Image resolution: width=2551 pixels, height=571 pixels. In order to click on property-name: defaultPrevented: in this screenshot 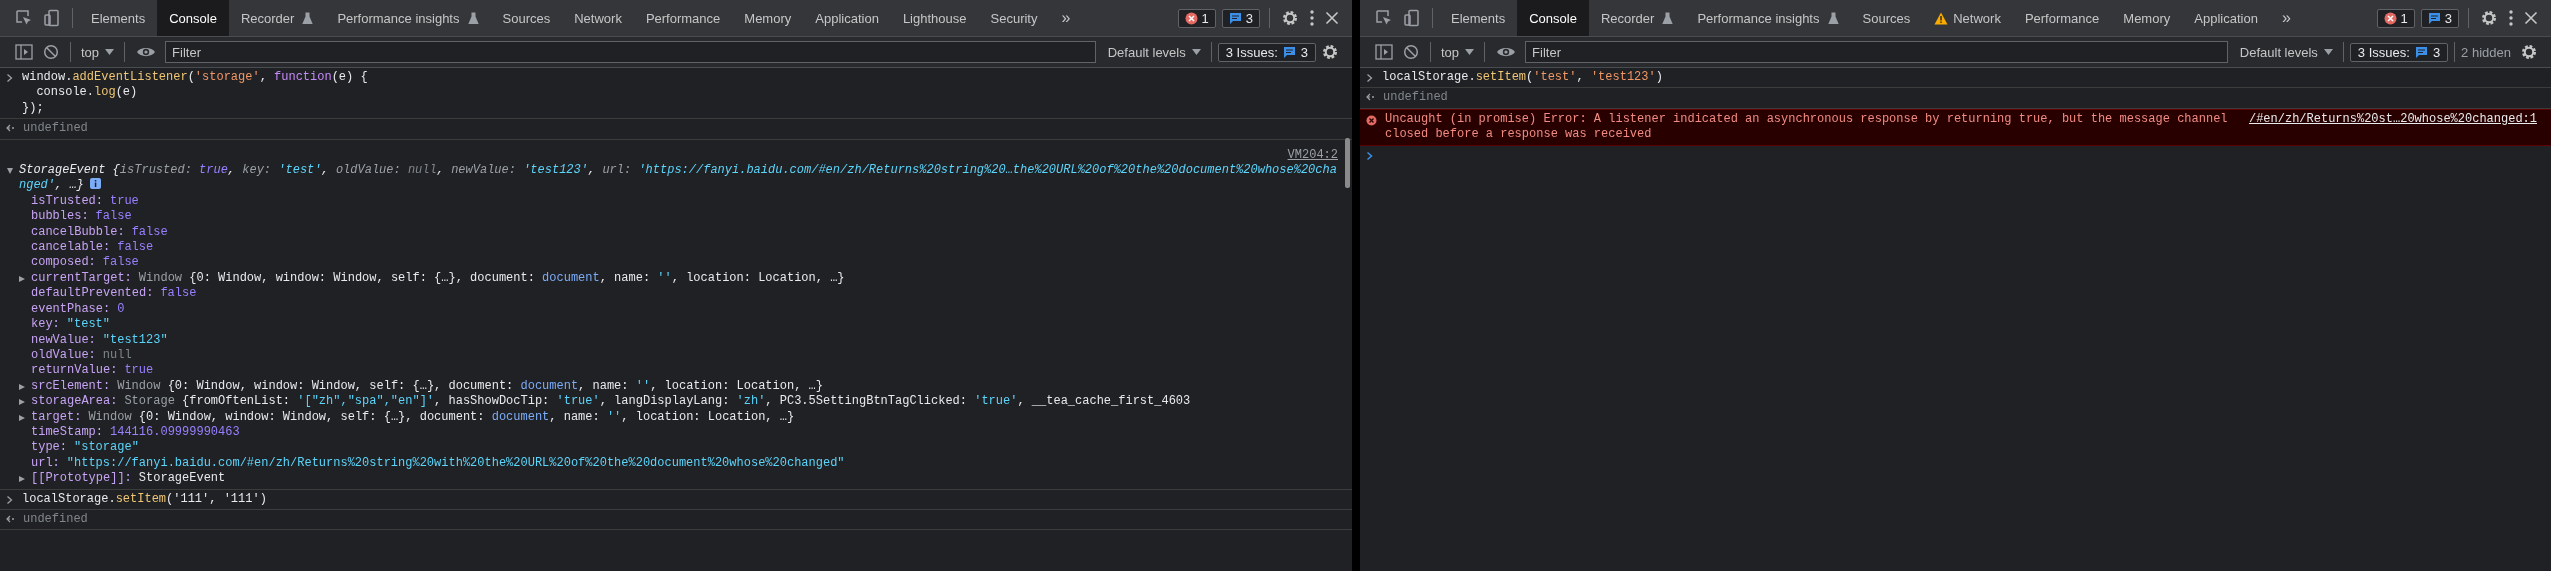, I will do `click(92, 294)`.